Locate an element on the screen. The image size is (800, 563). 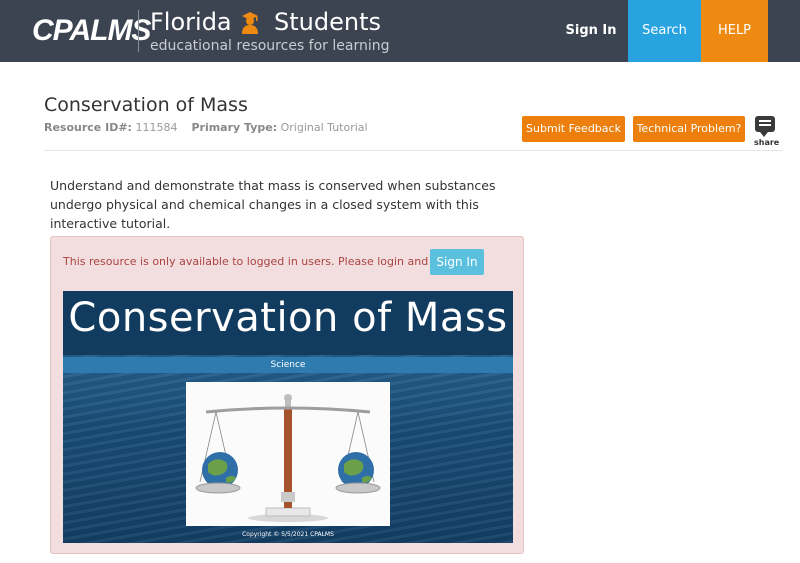
primary-type-label: Primary Type: is located at coordinates (234, 127).